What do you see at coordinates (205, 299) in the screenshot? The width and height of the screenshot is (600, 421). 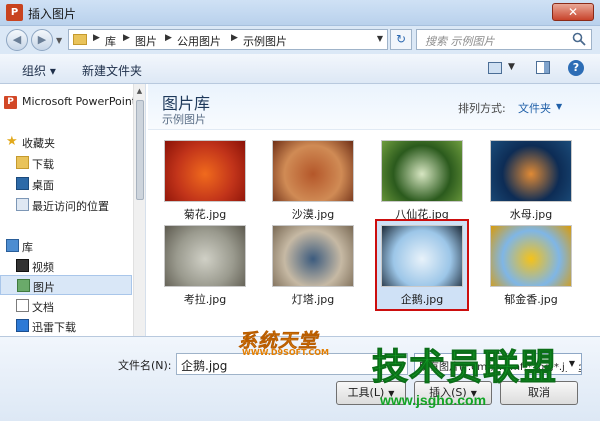 I see `file-name-label: 考拉.jpg` at bounding box center [205, 299].